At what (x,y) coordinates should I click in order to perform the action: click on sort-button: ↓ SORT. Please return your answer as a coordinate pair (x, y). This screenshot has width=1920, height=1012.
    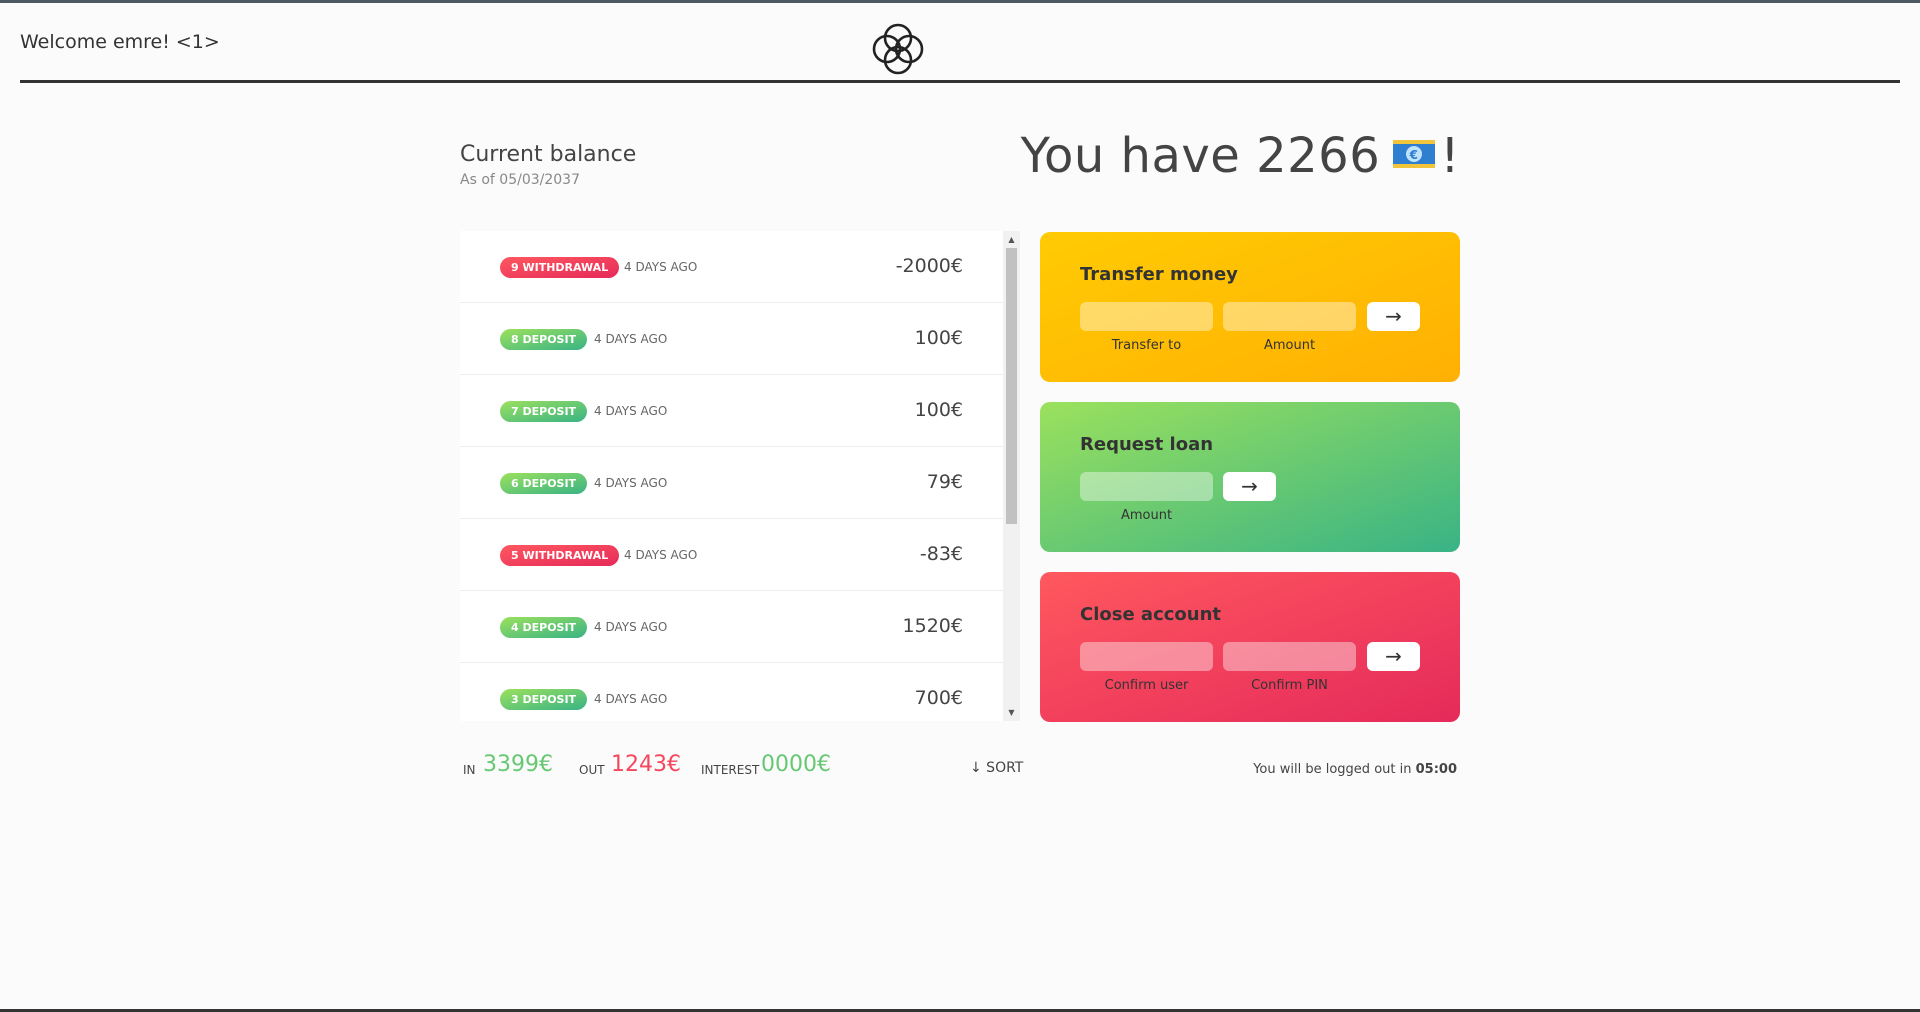
    Looking at the image, I should click on (996, 768).